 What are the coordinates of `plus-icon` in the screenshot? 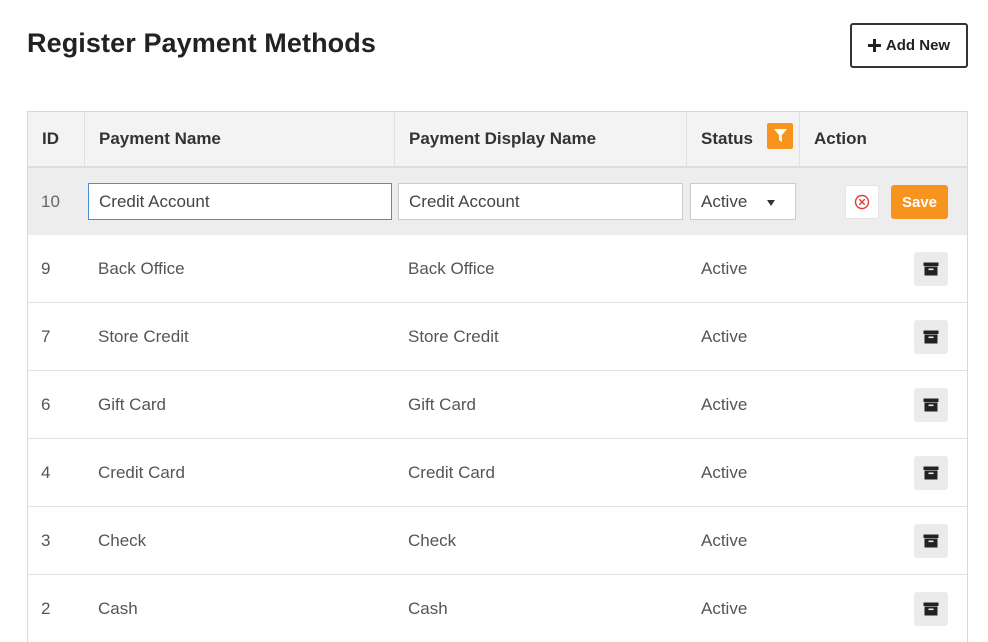 It's located at (874, 45).